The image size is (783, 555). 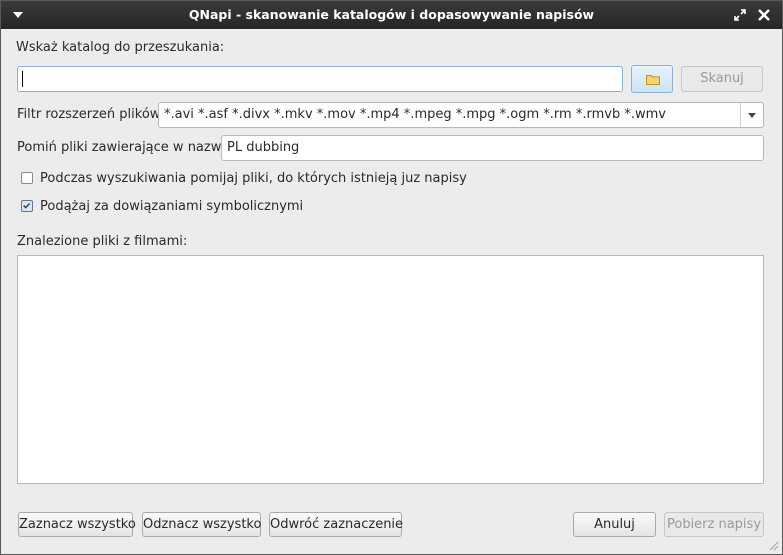 I want to click on cancel-button: Anuluj, so click(x=614, y=524).